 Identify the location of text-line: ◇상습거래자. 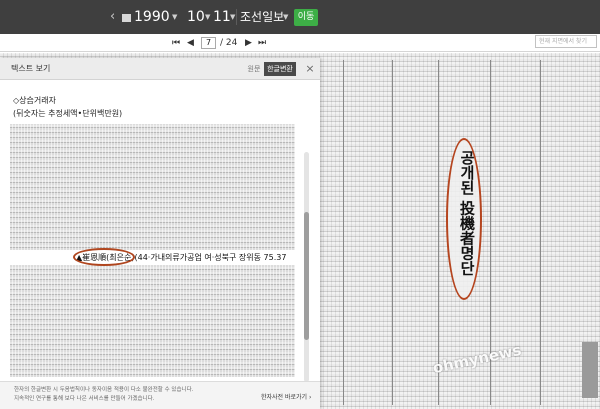
(34, 100).